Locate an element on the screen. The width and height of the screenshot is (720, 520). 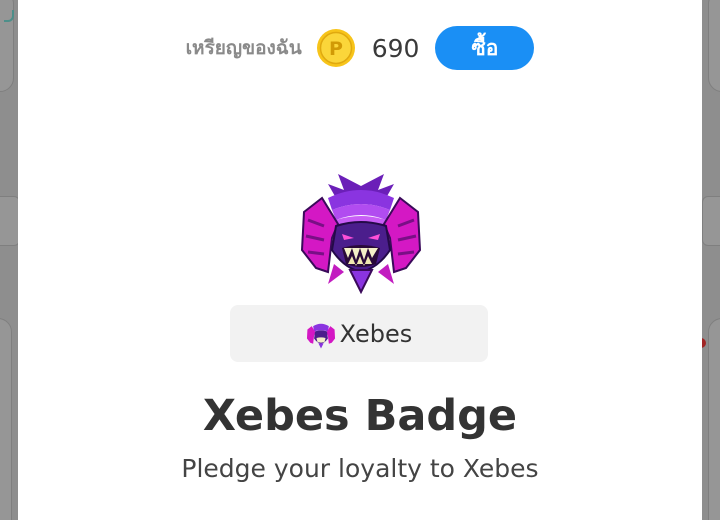
badge-description: Pledge your loyalty to Xebes is located at coordinates (360, 468).